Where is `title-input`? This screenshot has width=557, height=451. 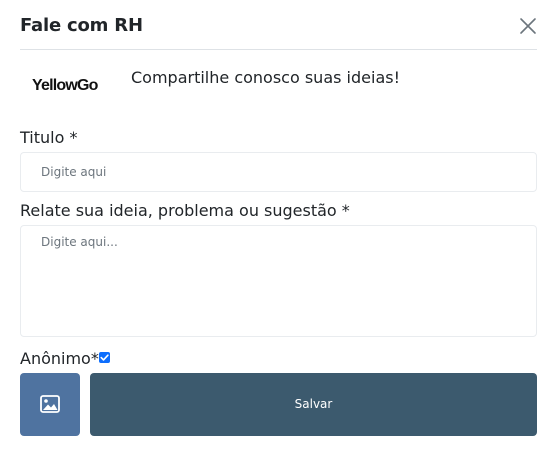 title-input is located at coordinates (278, 172).